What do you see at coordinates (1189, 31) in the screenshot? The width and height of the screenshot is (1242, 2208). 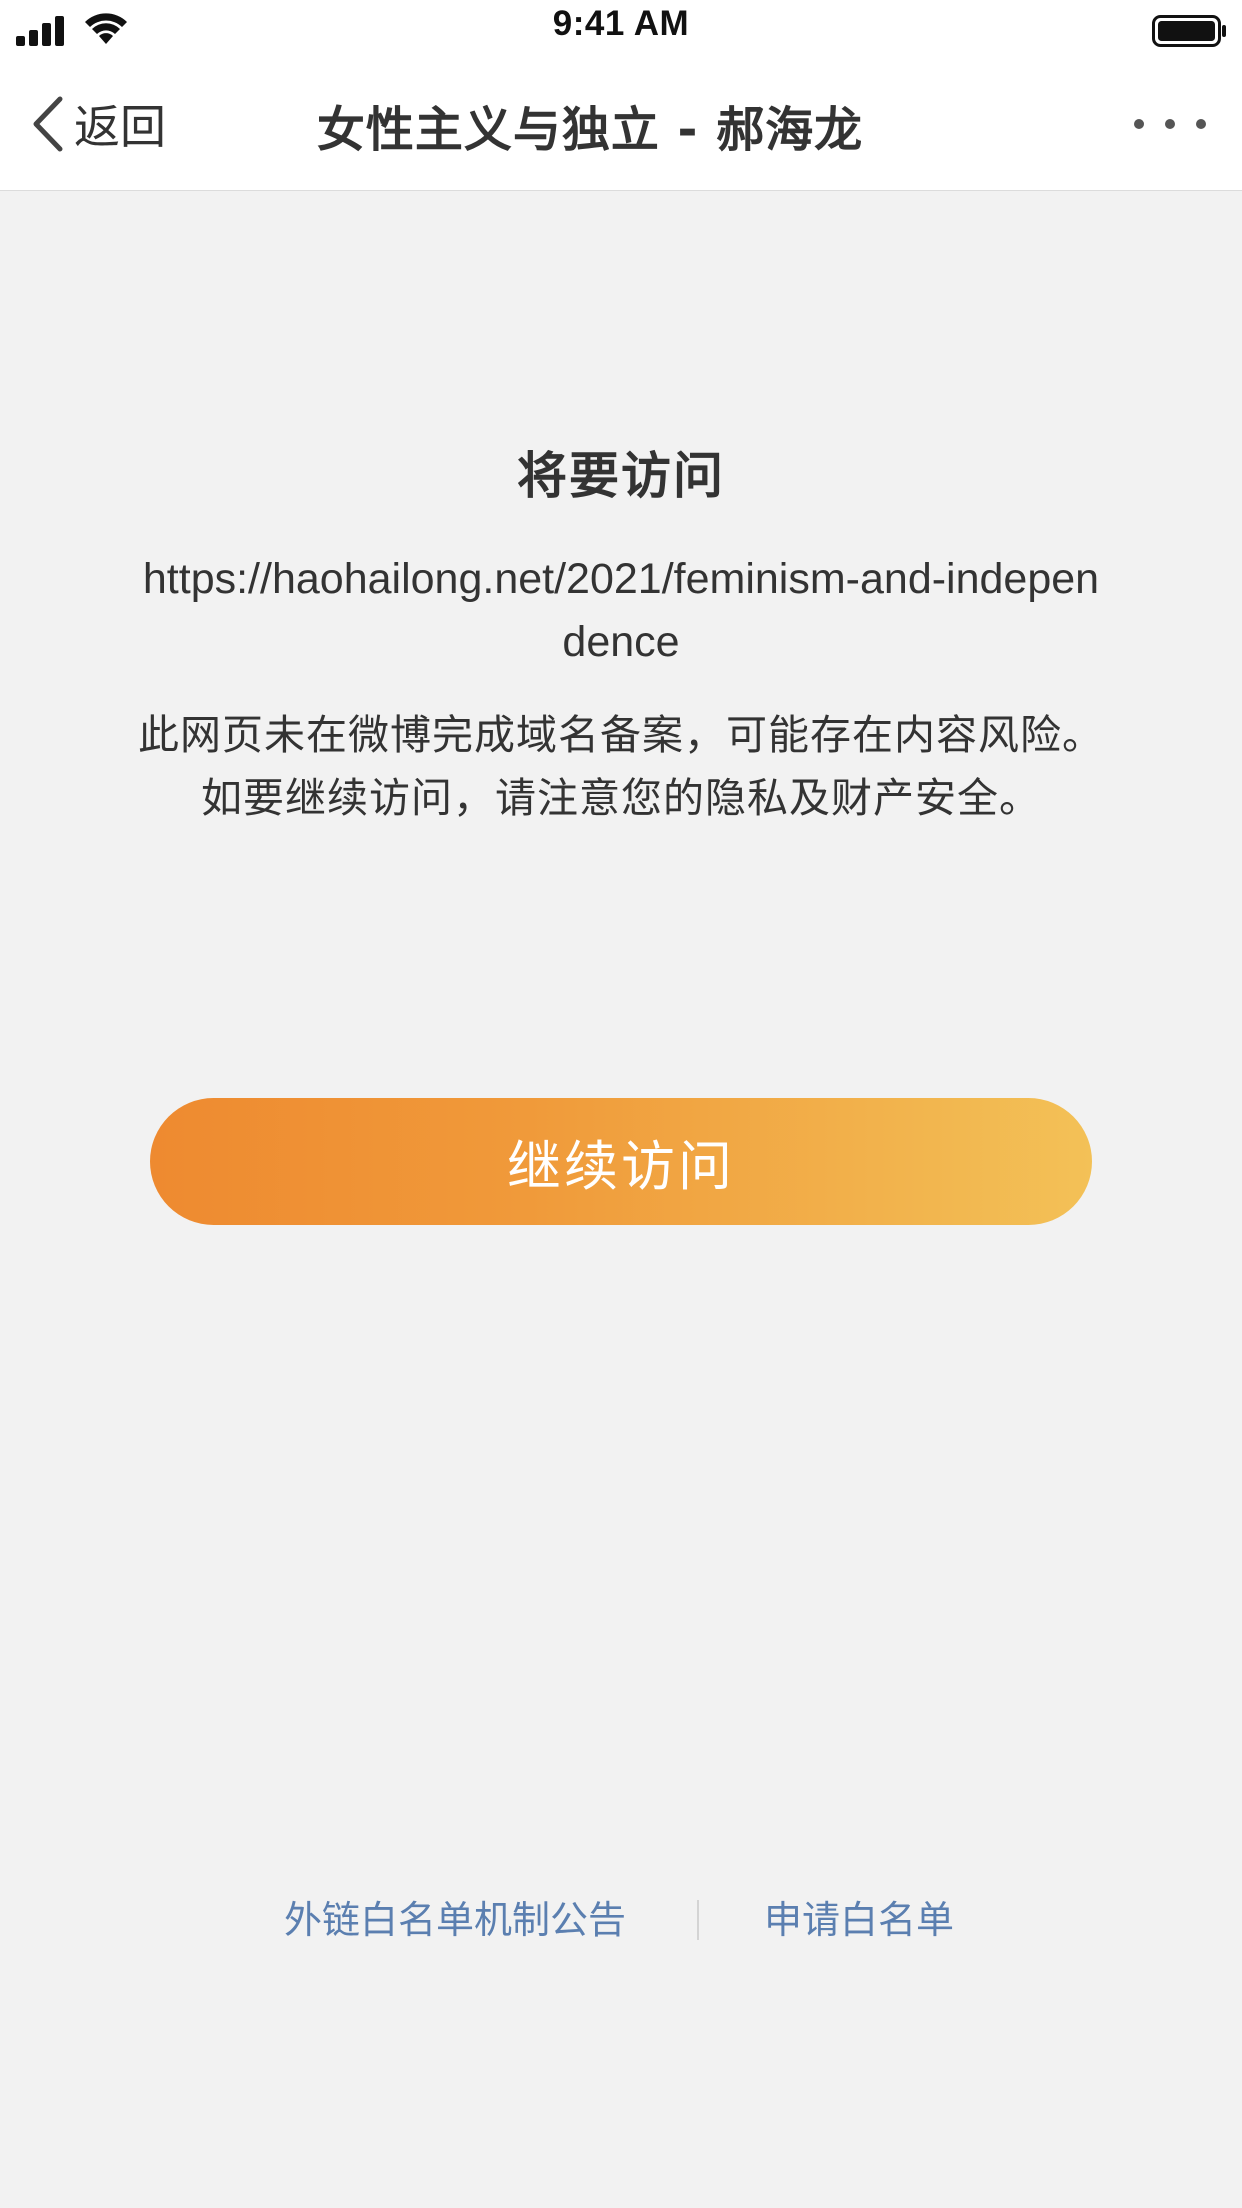 I see `battery-icon` at bounding box center [1189, 31].